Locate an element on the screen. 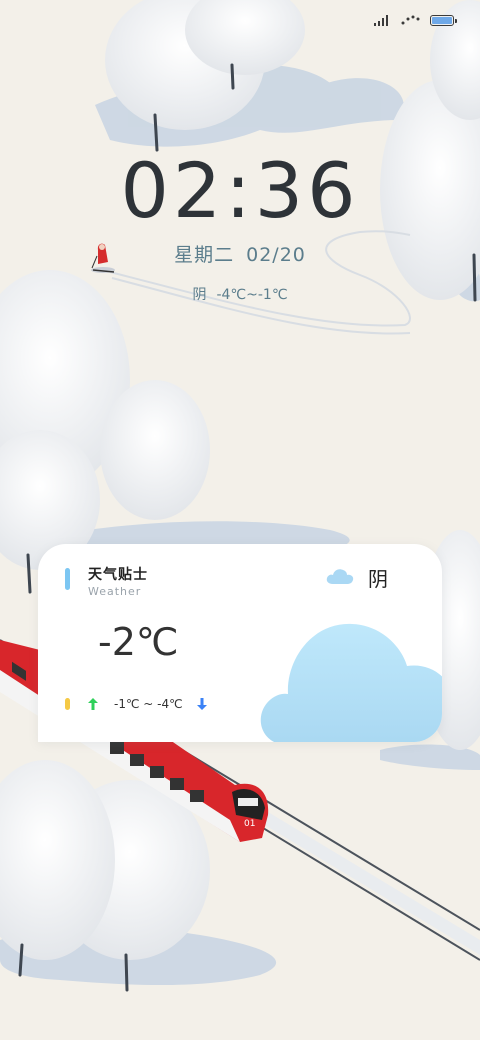 Image resolution: width=480 pixels, height=1040 pixels. lockscreen-date: 星期二 02/20 is located at coordinates (240, 253).